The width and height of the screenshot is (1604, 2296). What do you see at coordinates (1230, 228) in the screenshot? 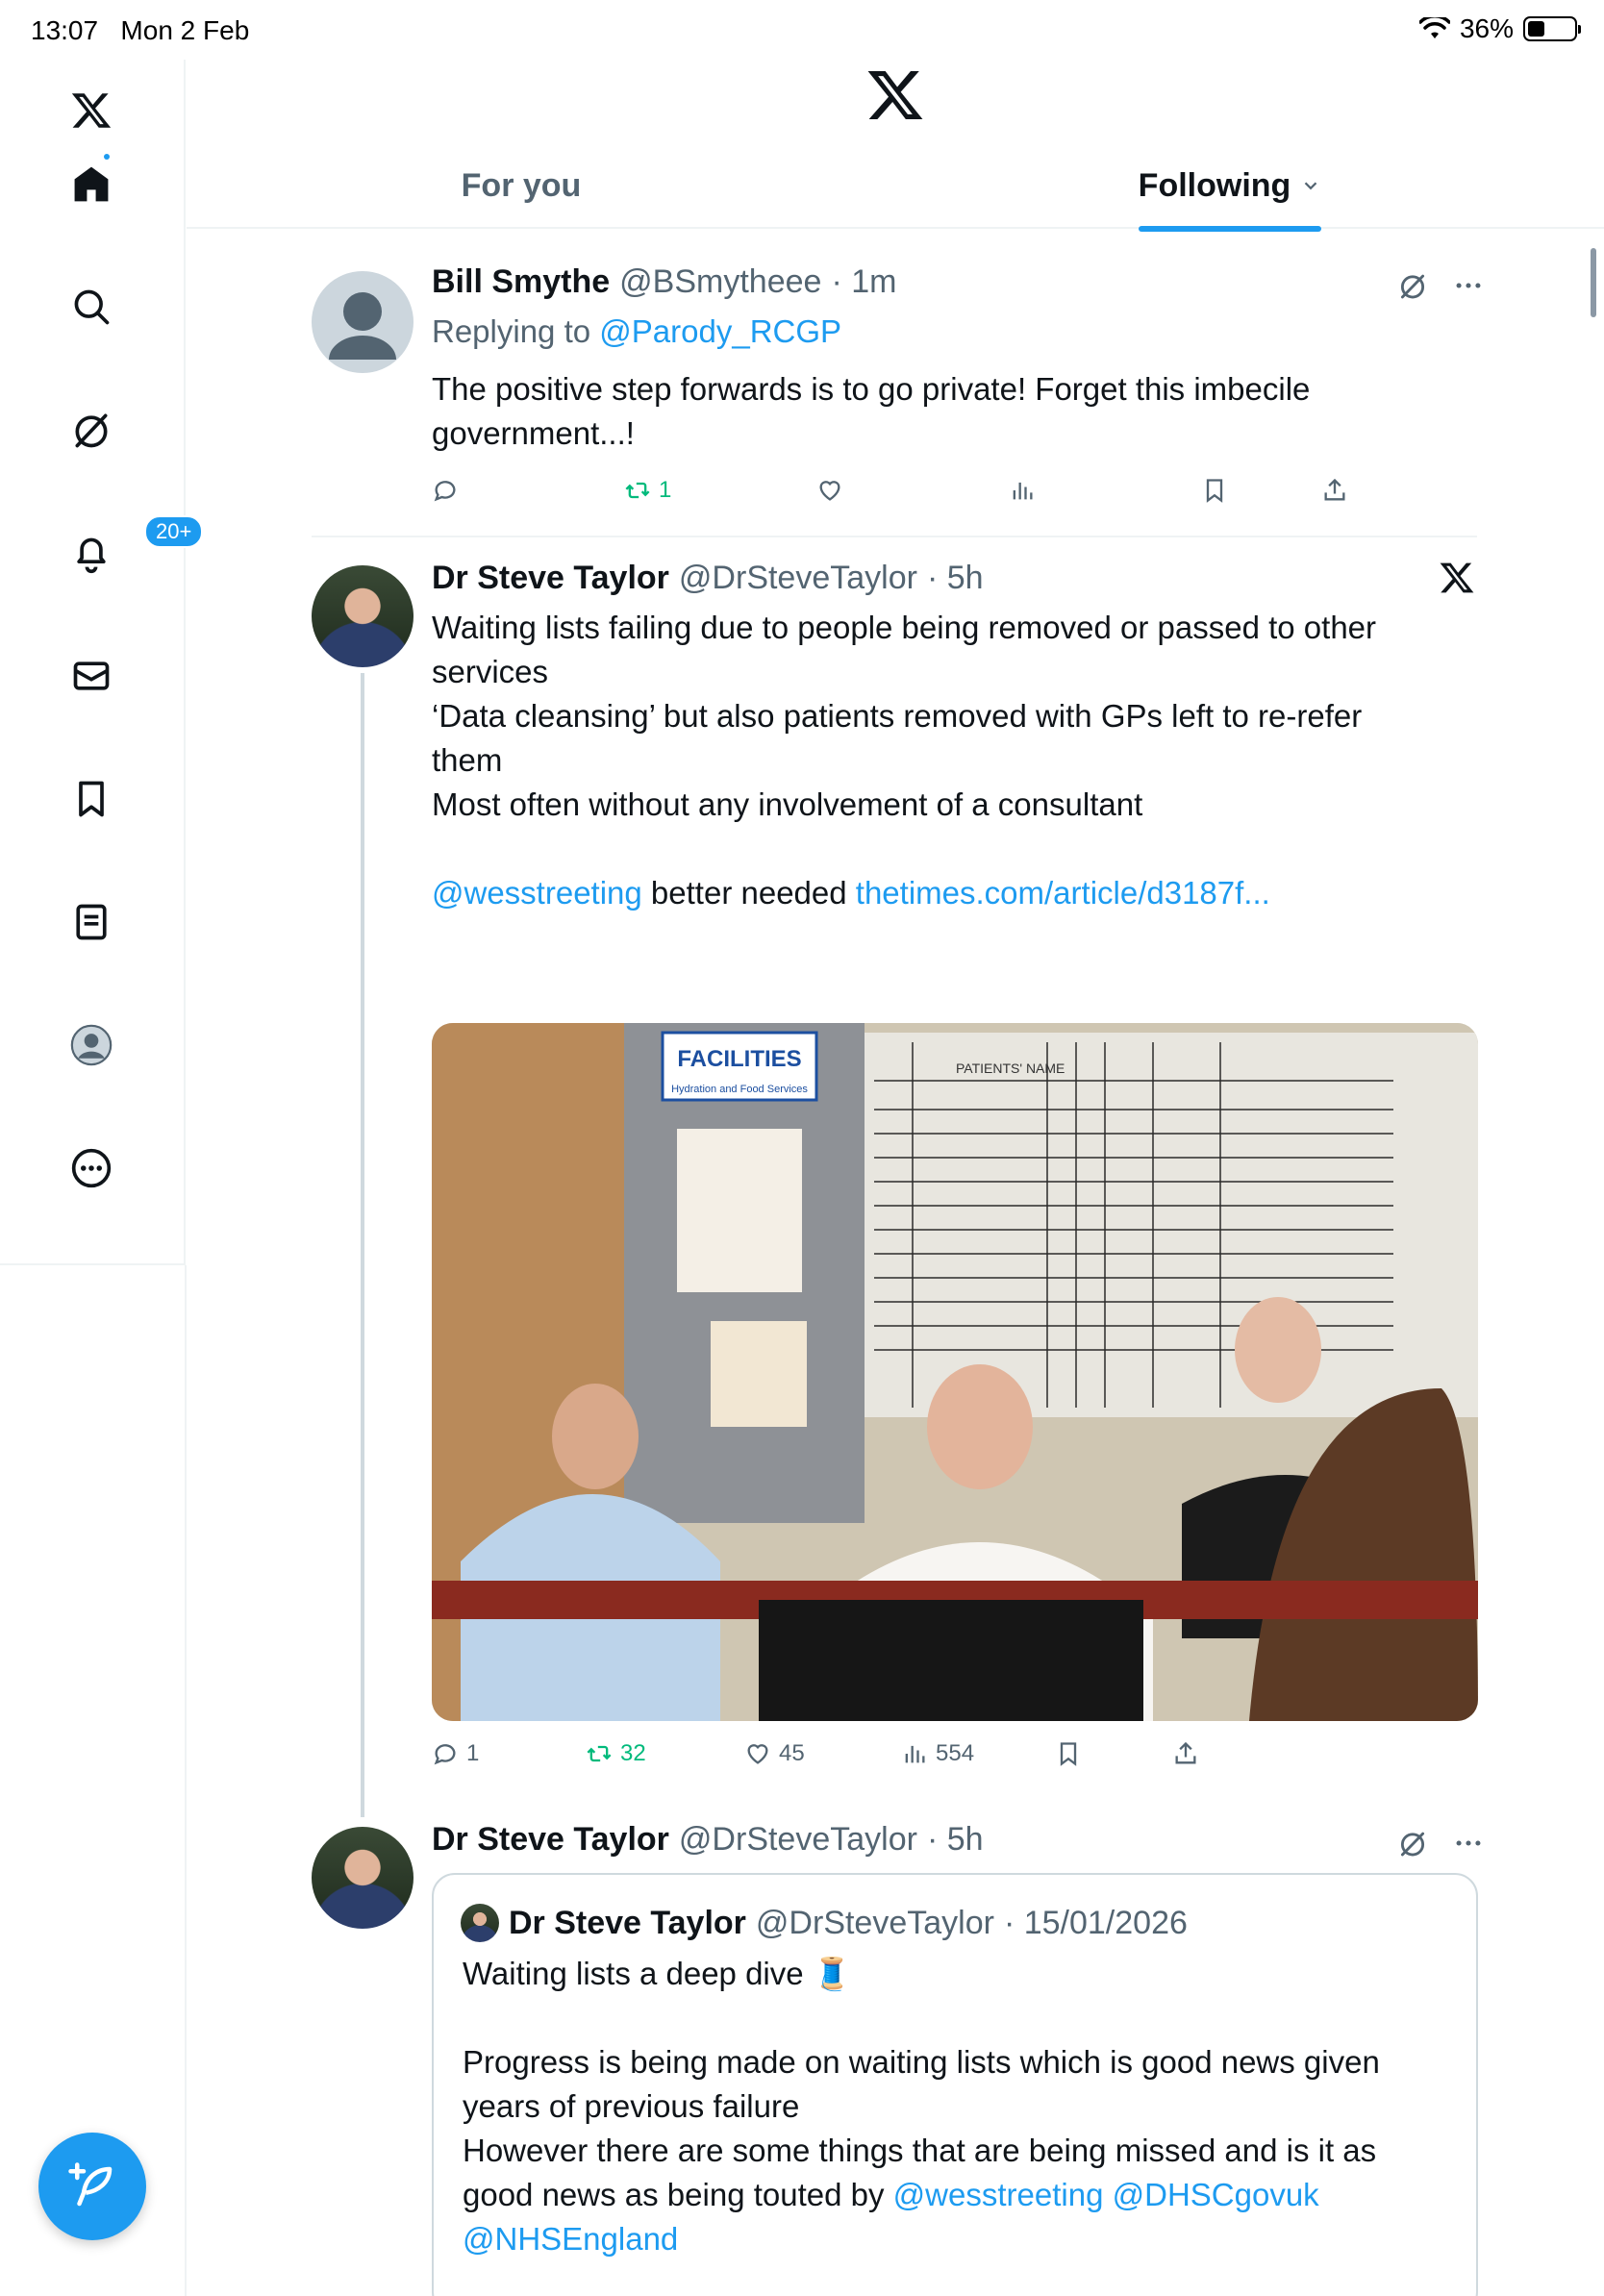
I see `active-tab-indicator` at bounding box center [1230, 228].